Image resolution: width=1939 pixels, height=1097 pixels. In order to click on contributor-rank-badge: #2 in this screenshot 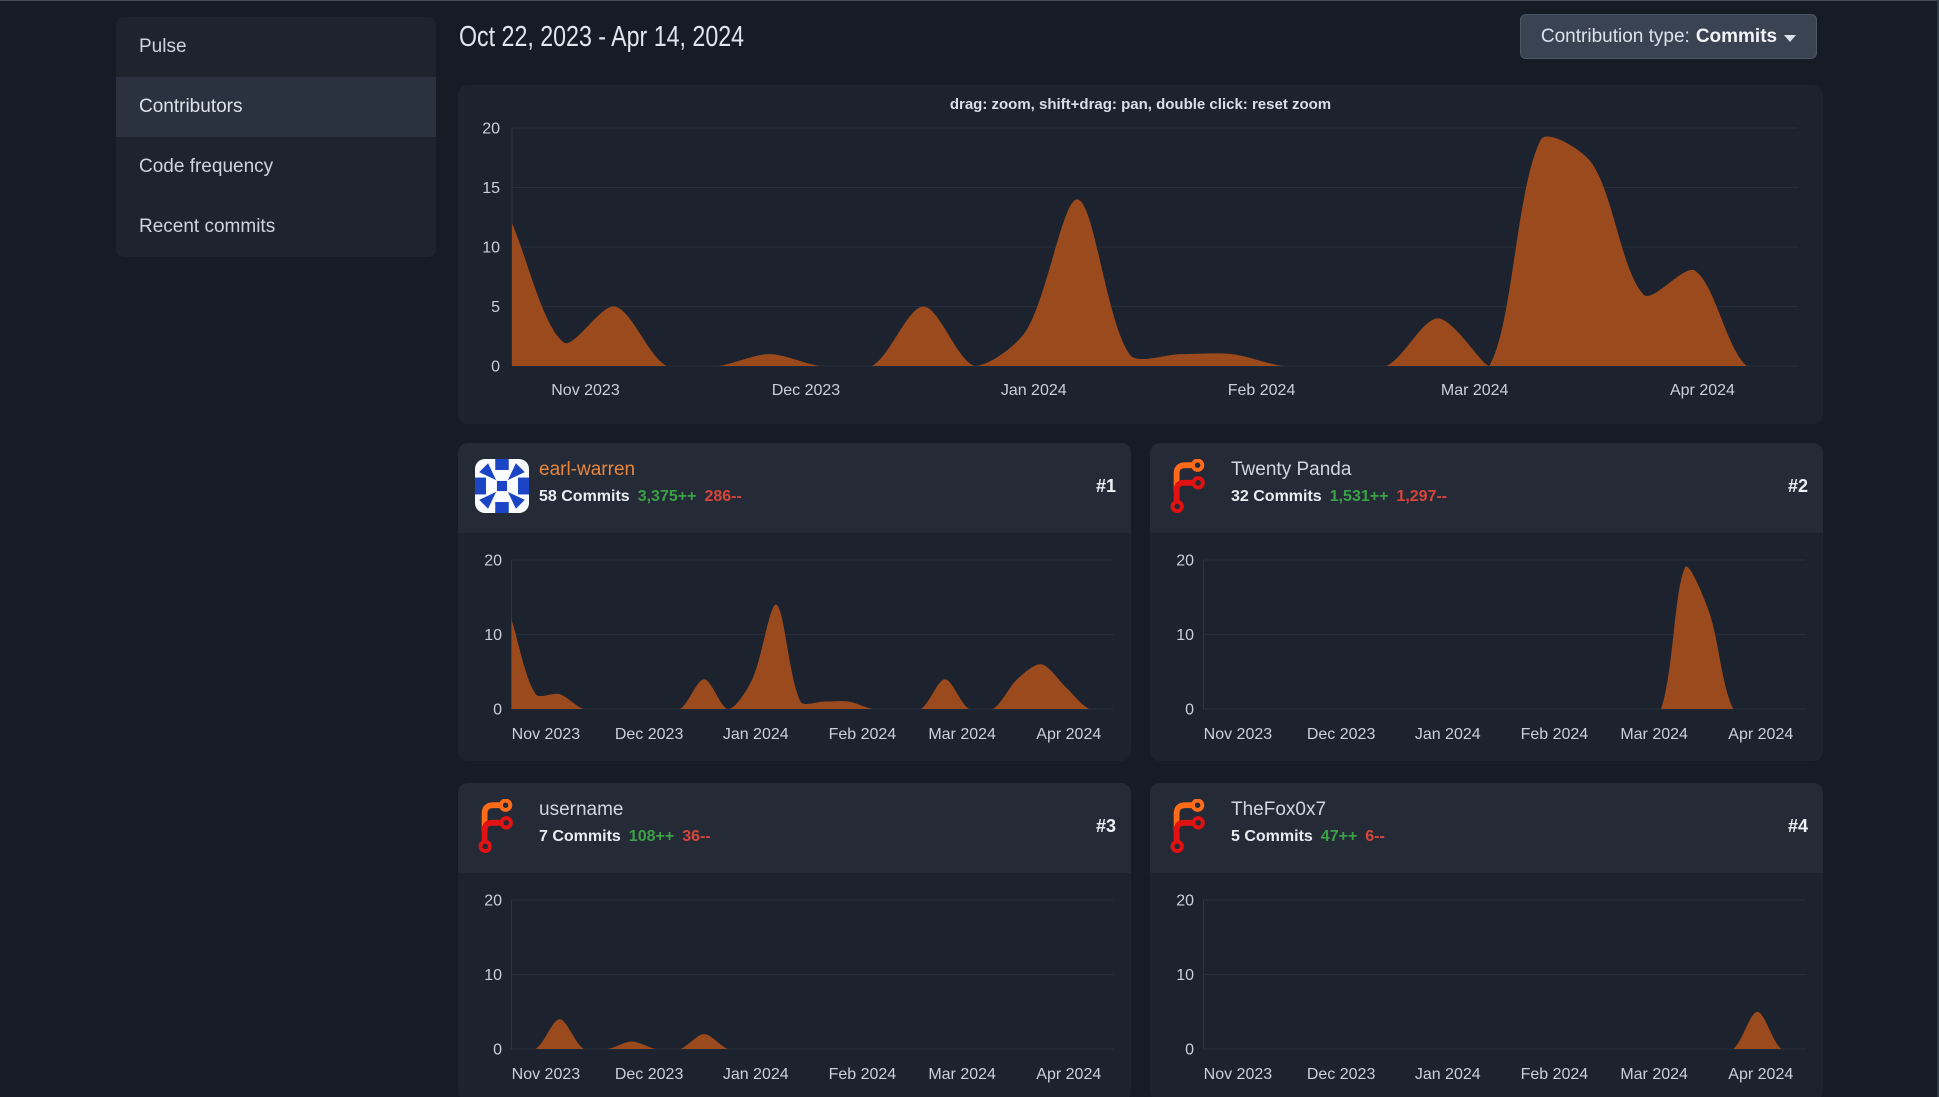, I will do `click(1797, 486)`.